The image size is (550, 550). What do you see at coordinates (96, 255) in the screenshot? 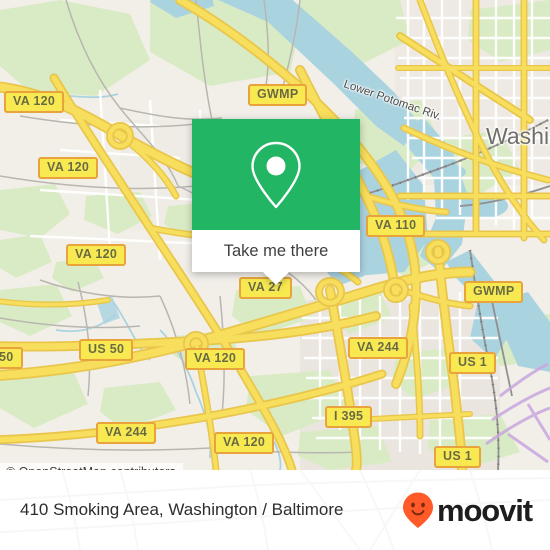
I see `shield-va-120-mid: VA 120` at bounding box center [96, 255].